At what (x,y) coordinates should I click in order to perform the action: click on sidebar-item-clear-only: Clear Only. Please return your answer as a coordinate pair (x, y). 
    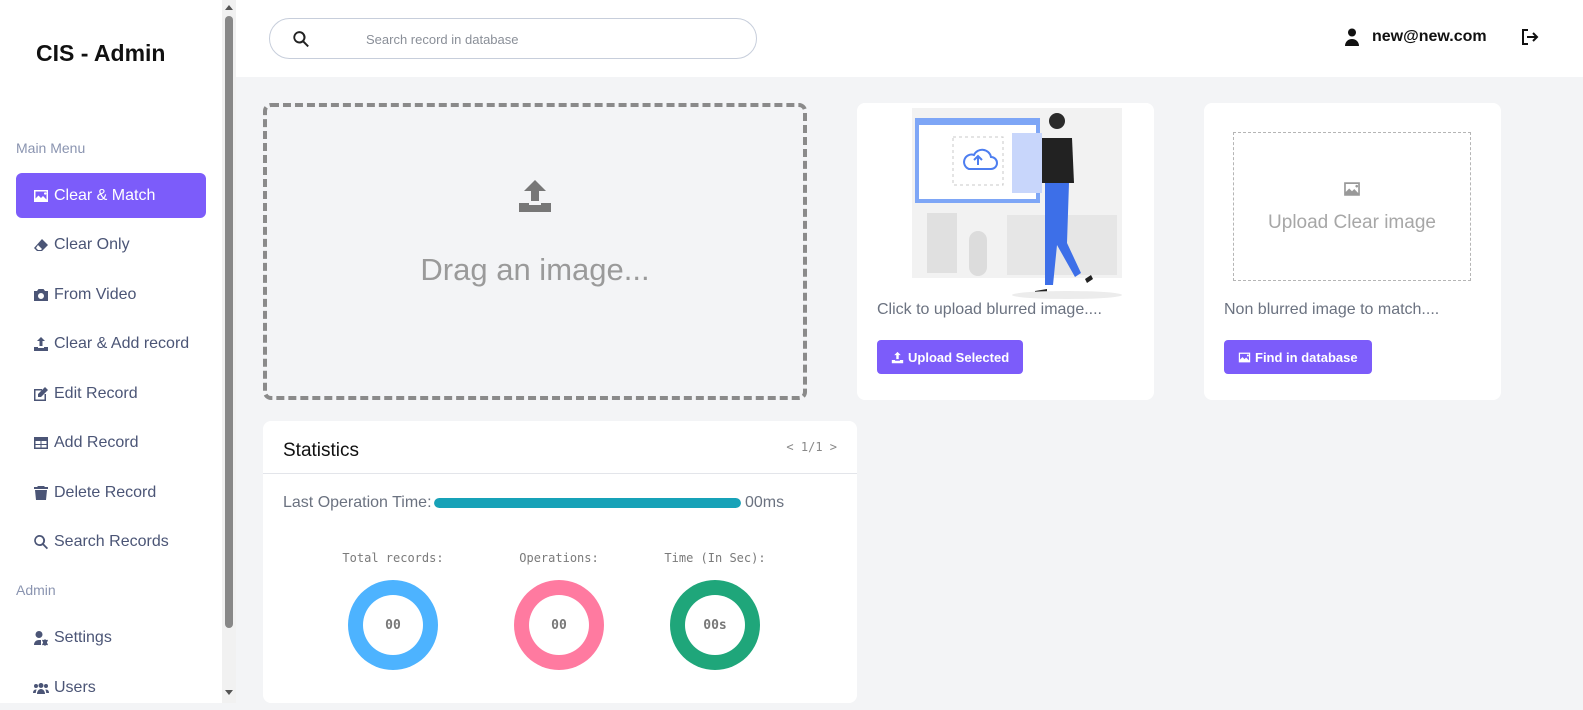
    Looking at the image, I should click on (111, 244).